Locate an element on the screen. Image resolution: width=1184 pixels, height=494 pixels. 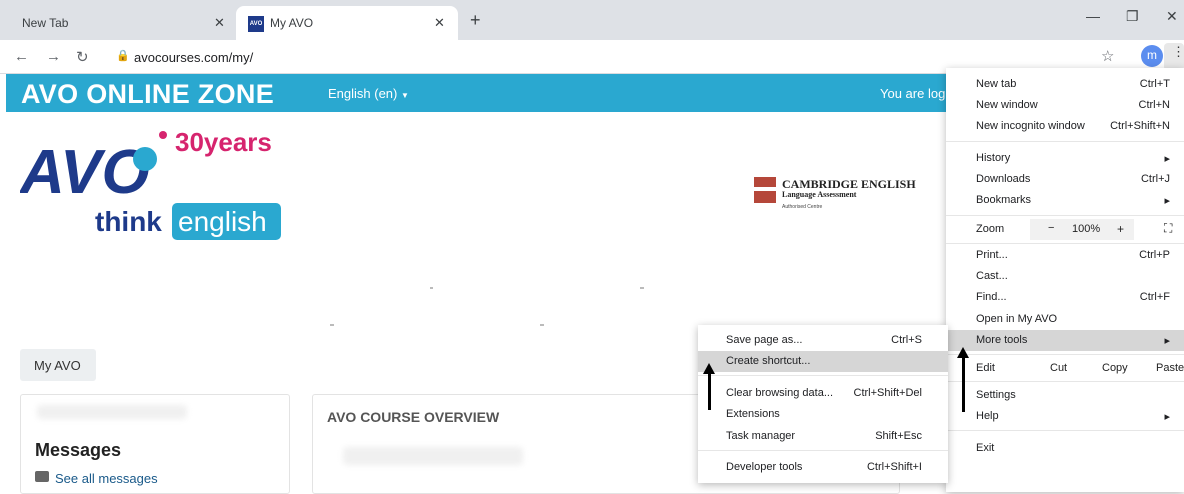
submenu-item-save-page: Save page as... Ctrl+S is located at coordinates (823, 340).